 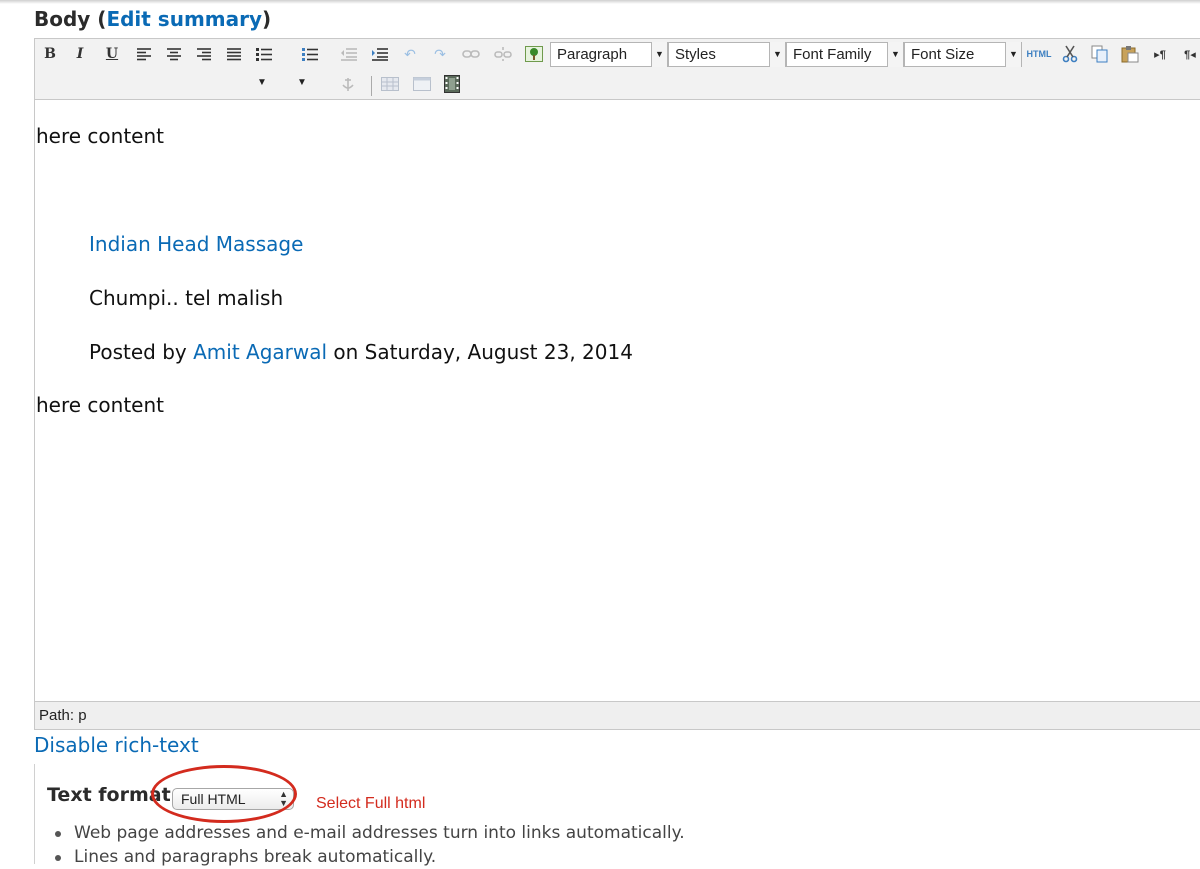 I want to click on post-body-text: Chumpi.. tel malish, so click(x=186, y=298).